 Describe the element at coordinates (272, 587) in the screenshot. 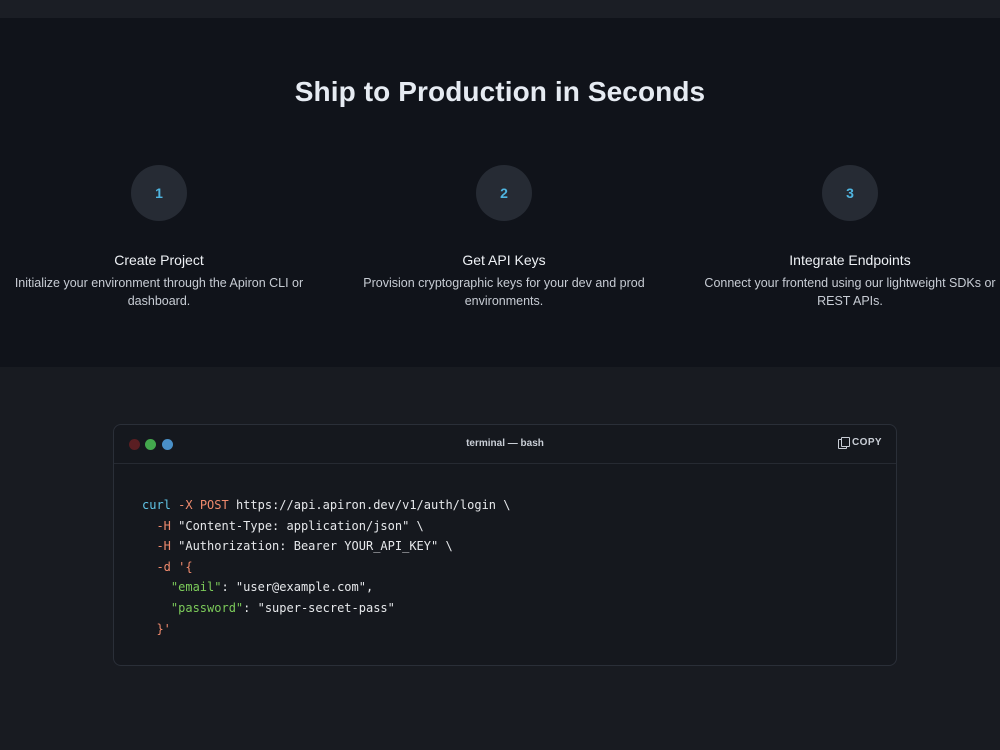

I see `code-line: "email": "user@example.com",` at that location.